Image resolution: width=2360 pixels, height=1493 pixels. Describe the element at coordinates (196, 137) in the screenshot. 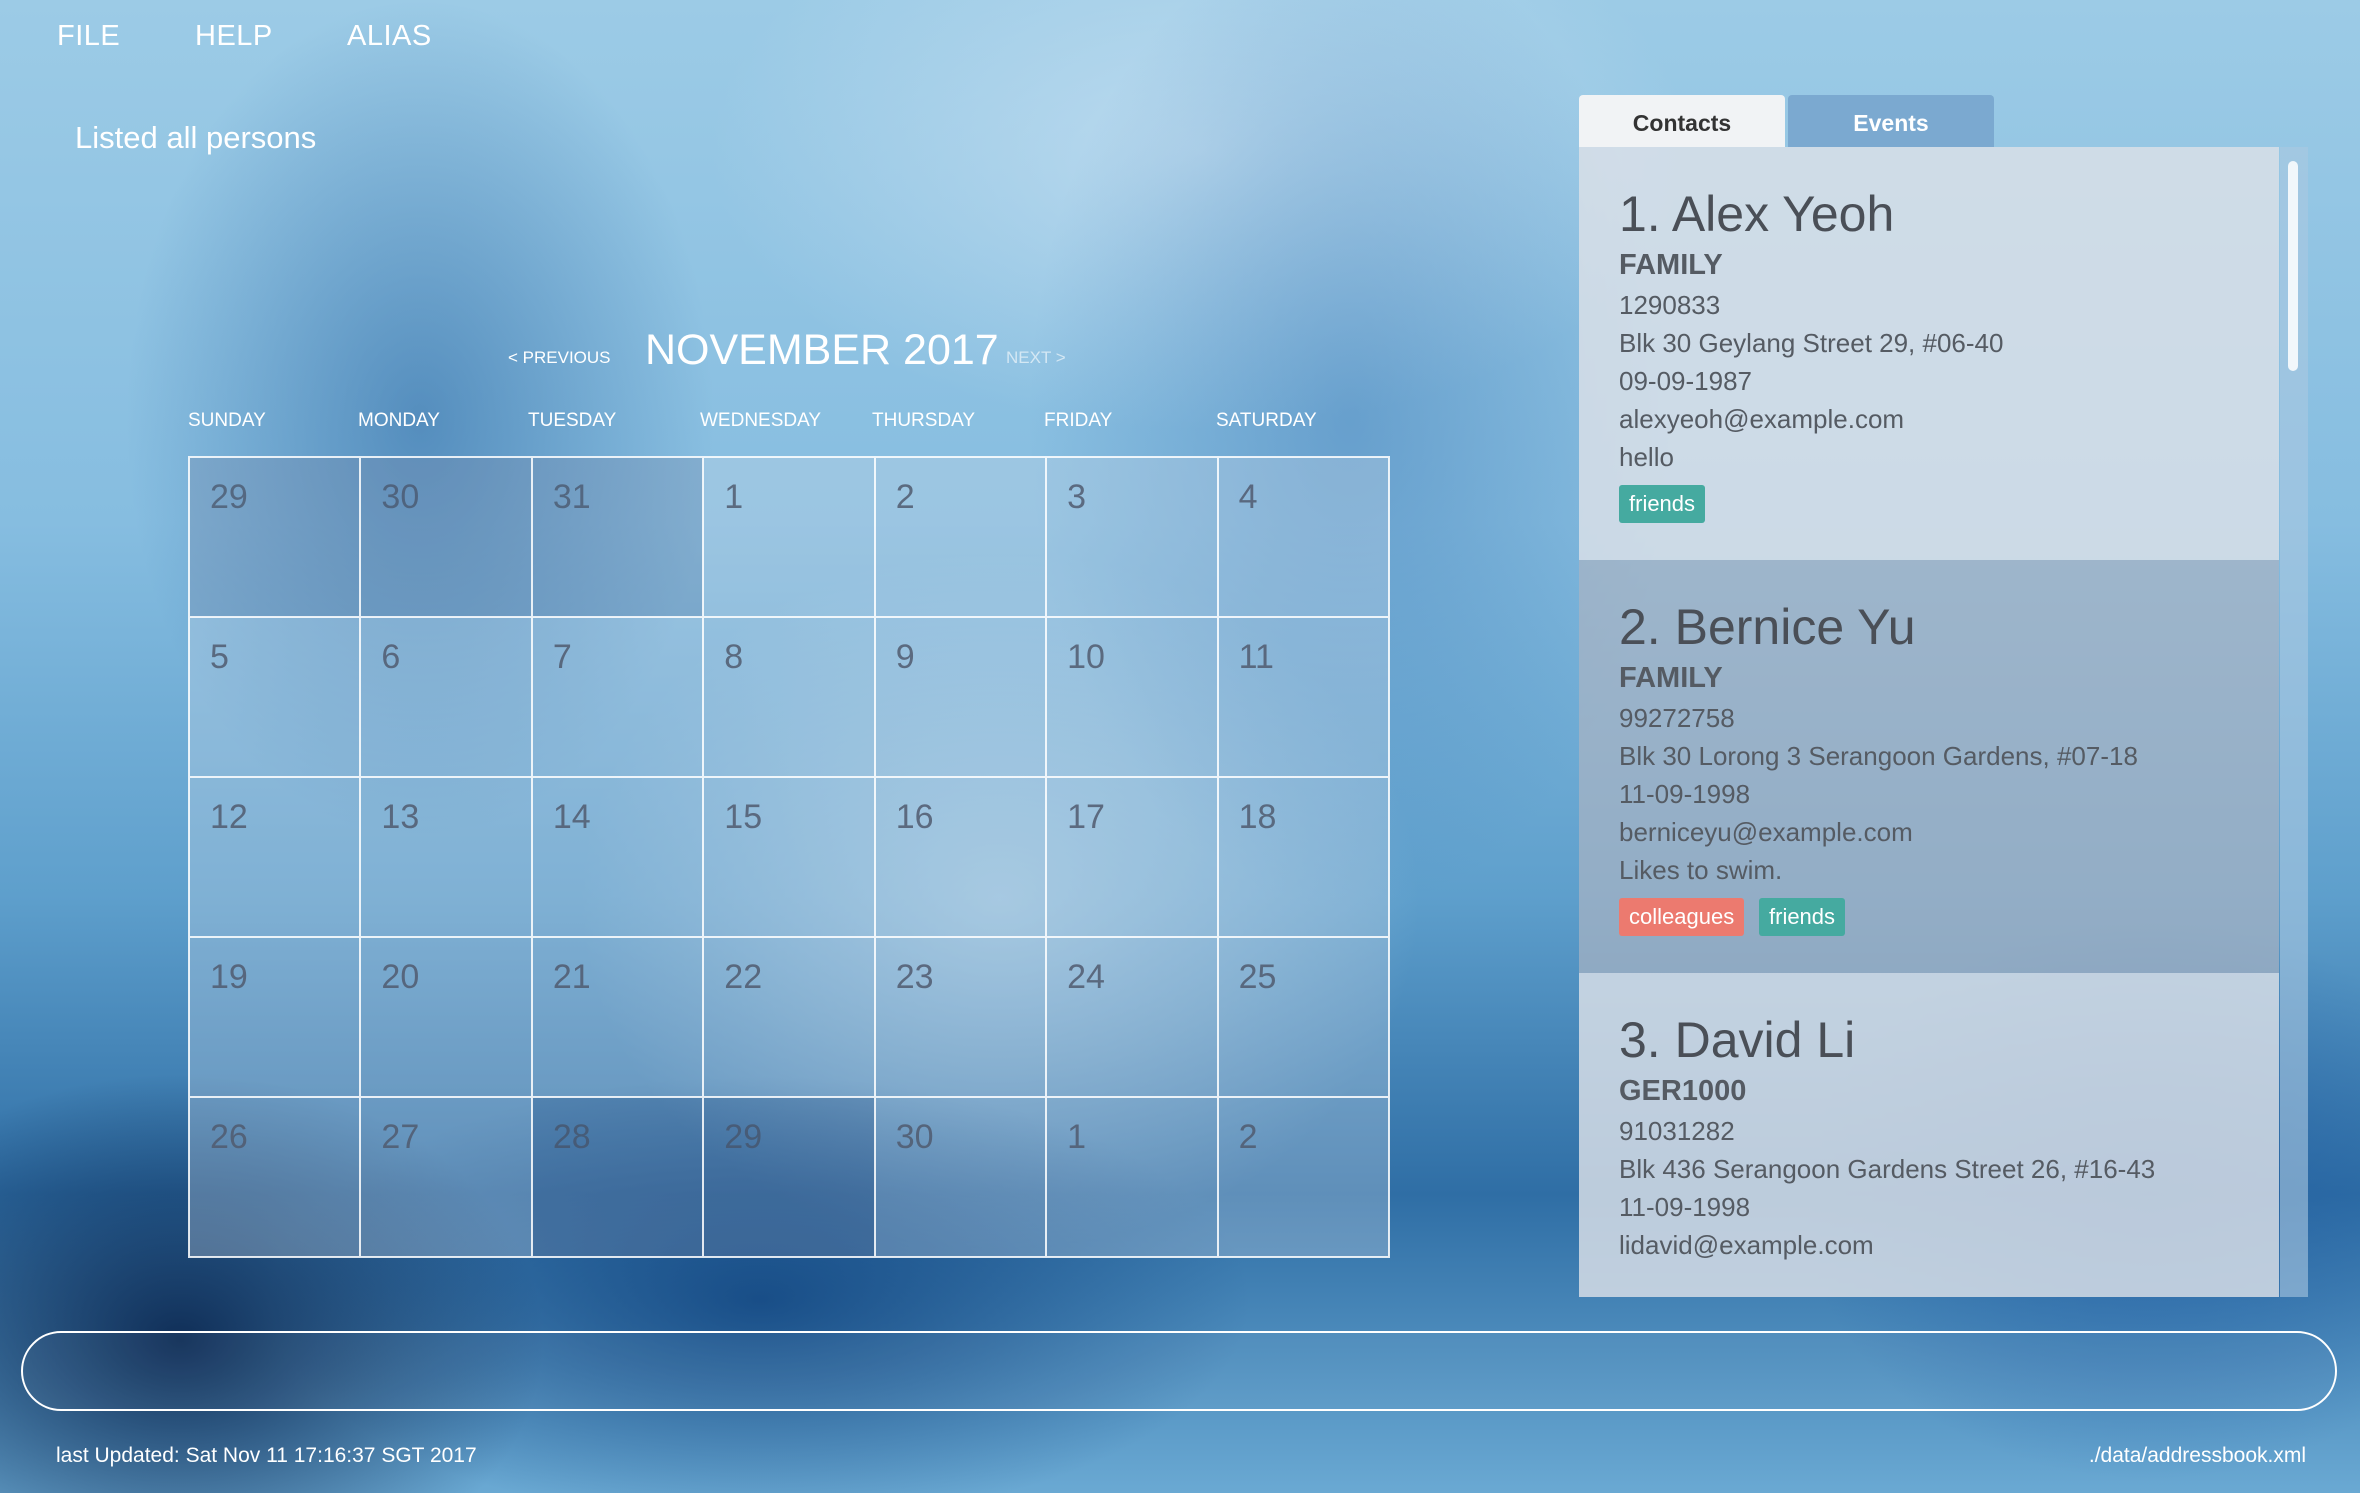

I see `result-display: Listed all persons` at that location.